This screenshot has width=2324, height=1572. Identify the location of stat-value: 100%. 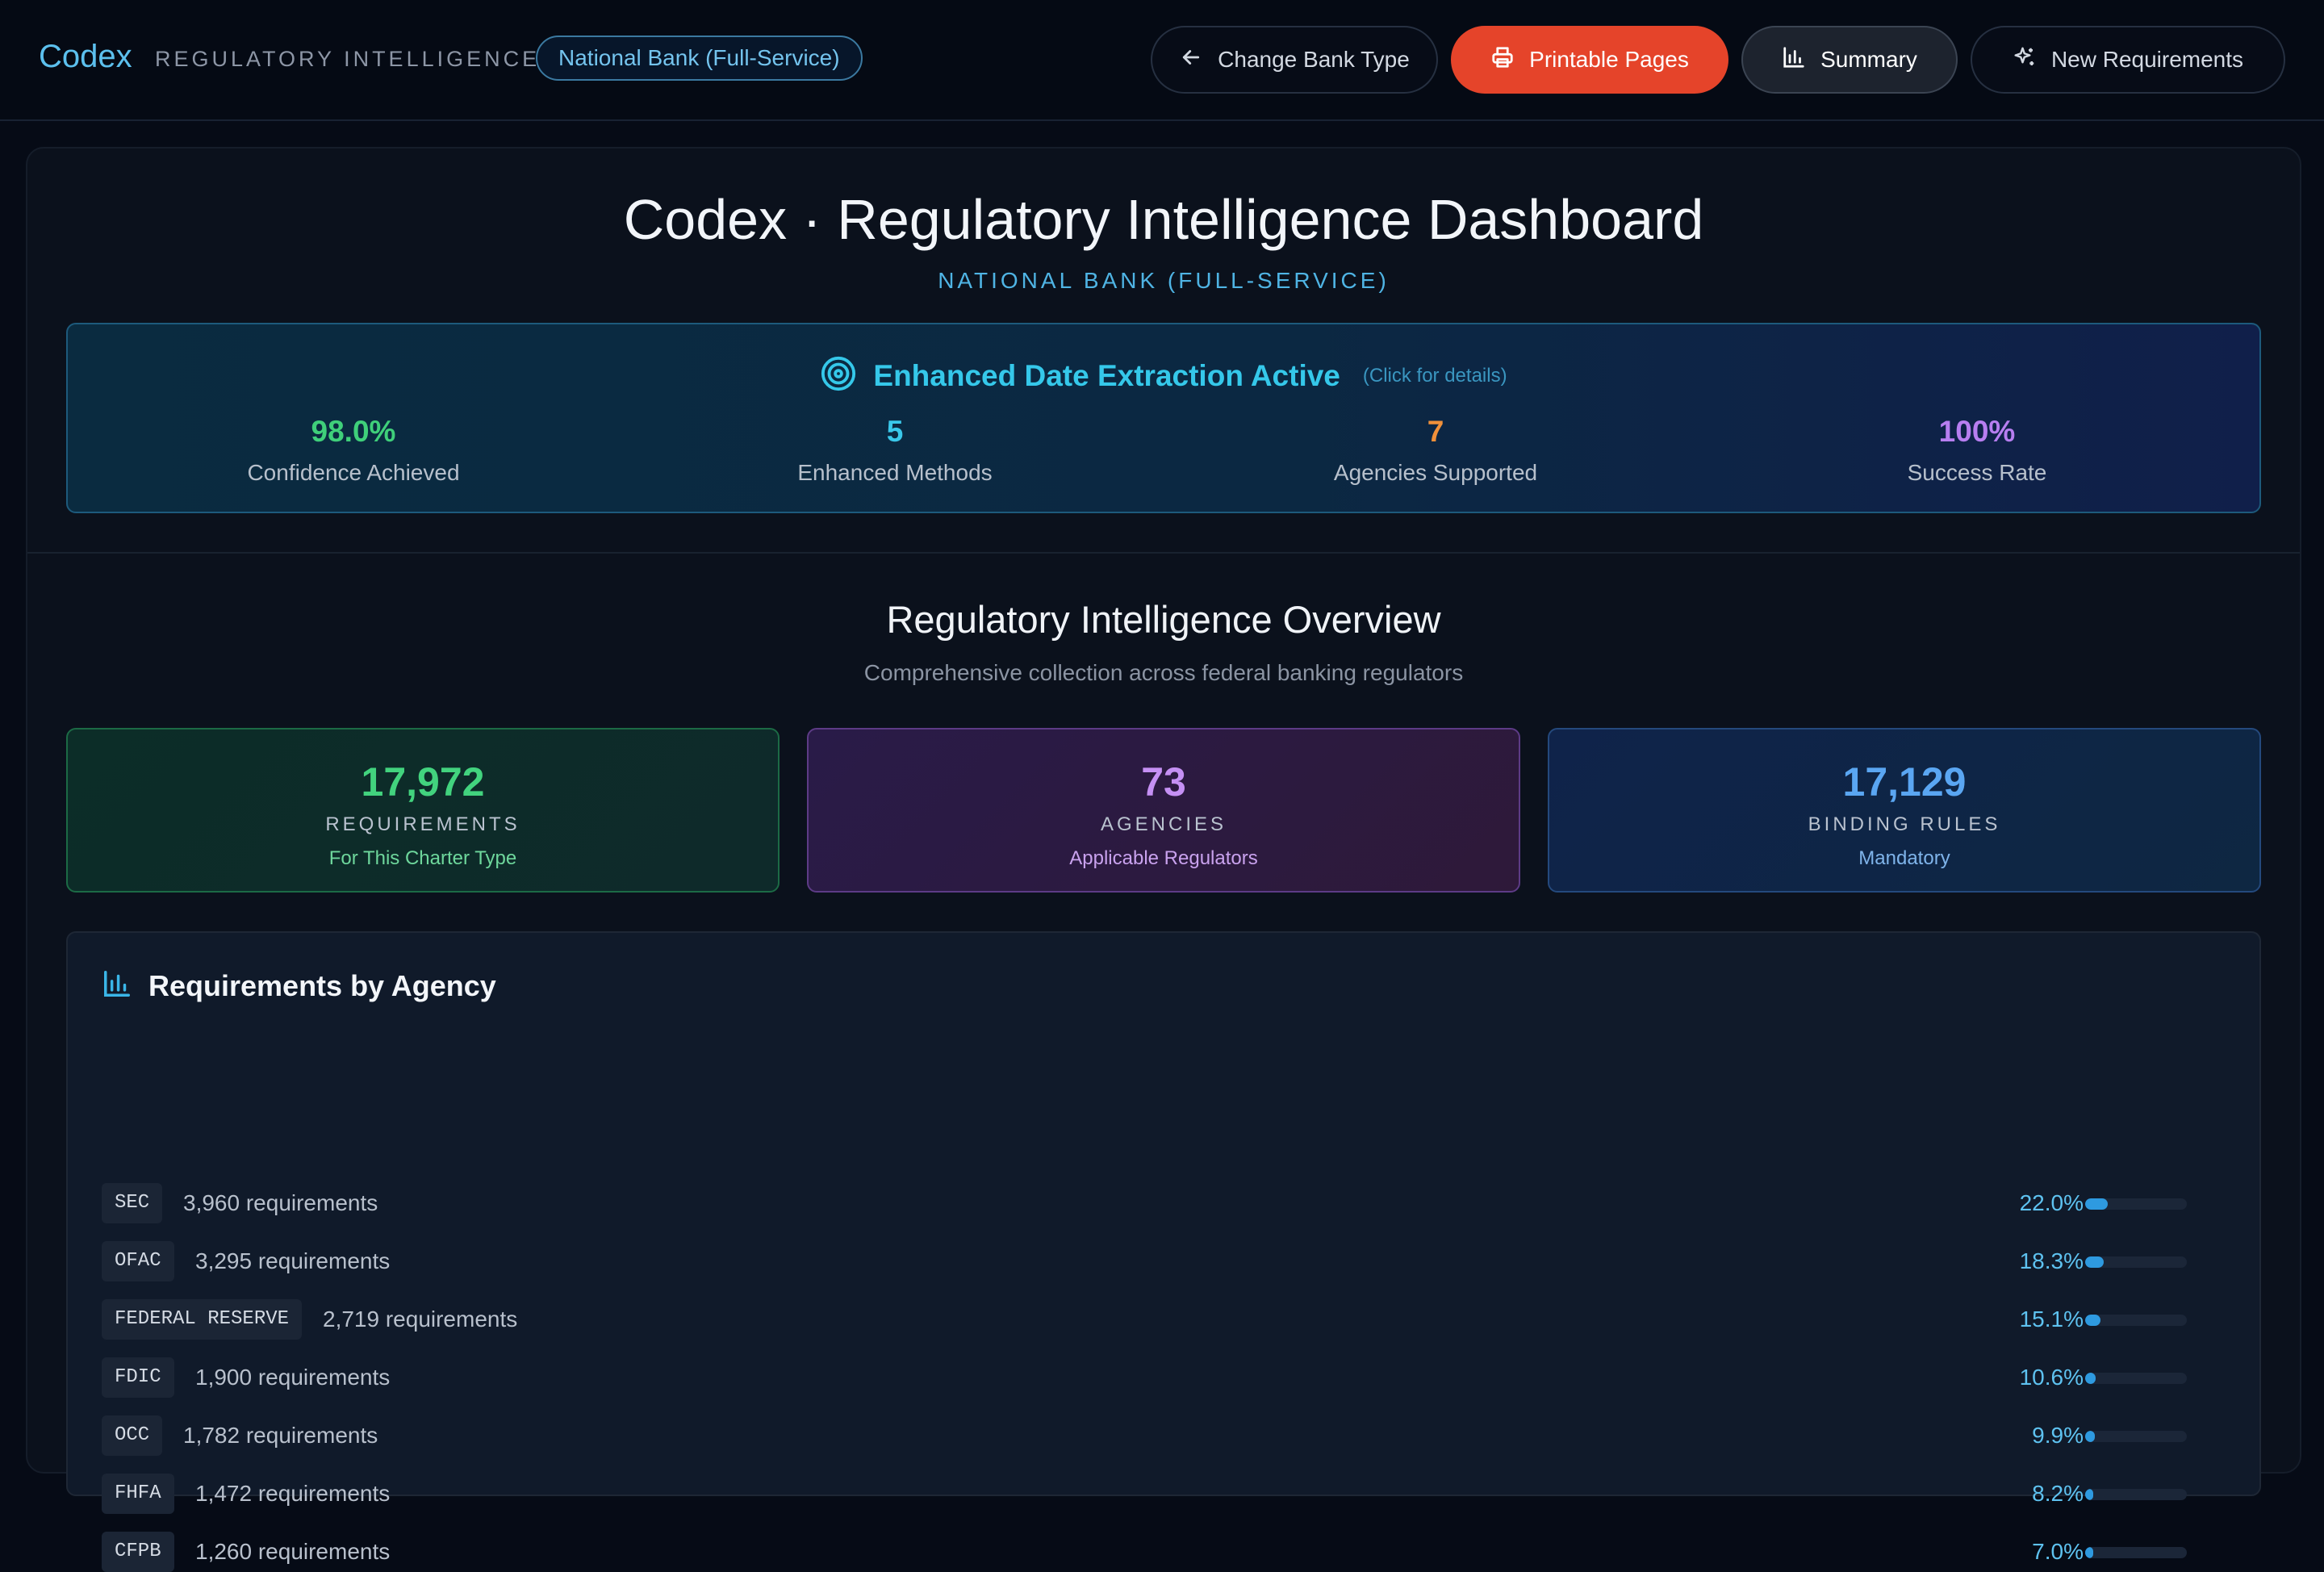
(1977, 432).